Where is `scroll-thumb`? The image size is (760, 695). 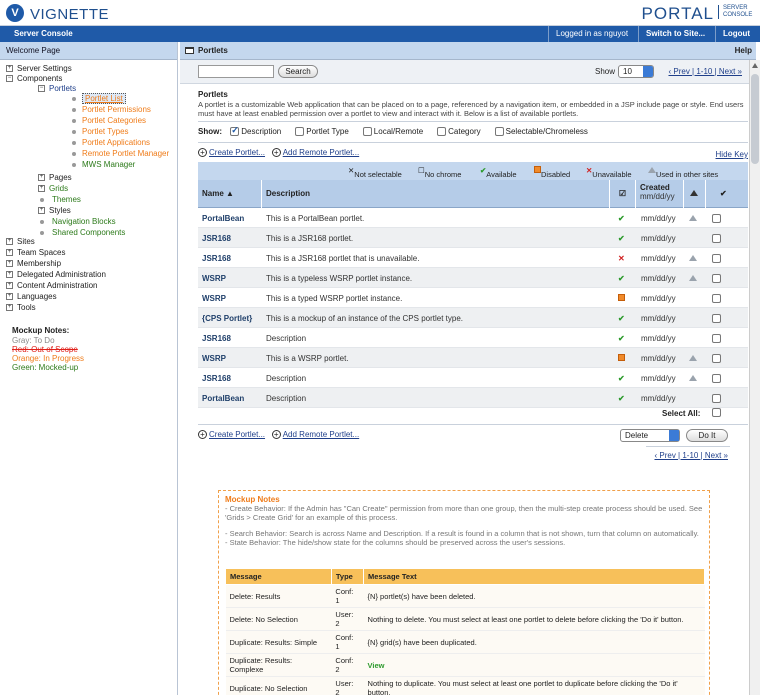 scroll-thumb is located at coordinates (755, 119).